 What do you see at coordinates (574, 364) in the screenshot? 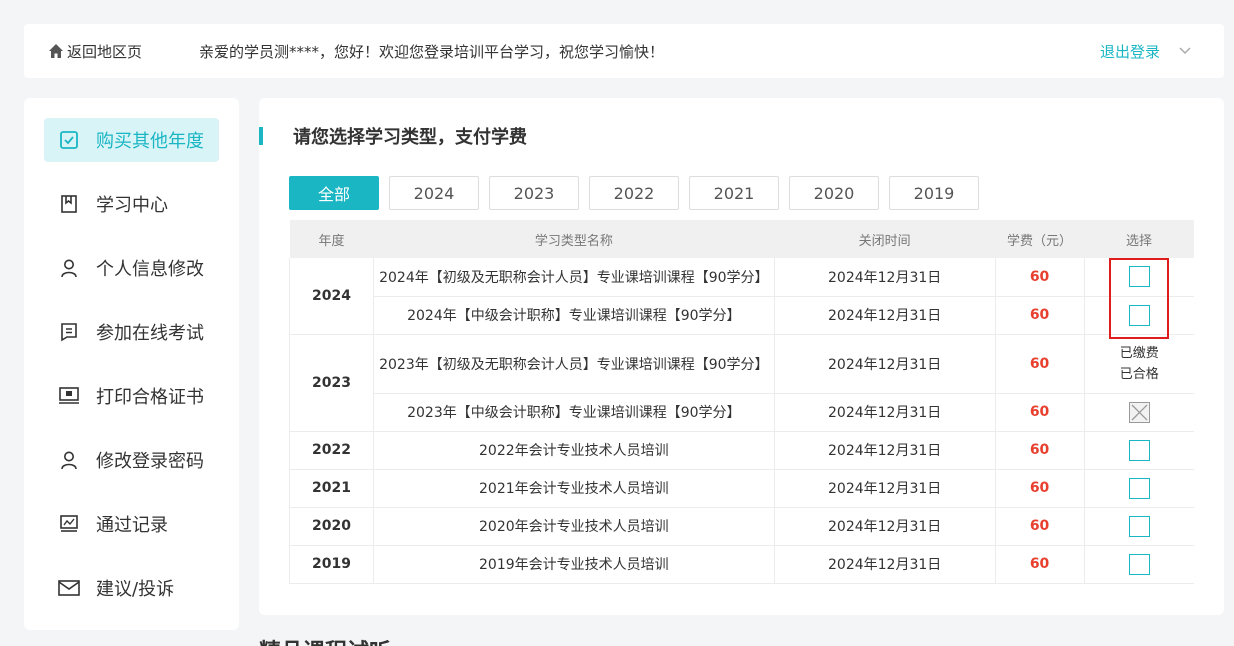
I see `course-name: 2023年【初级及无职称会计人员】专业课培训课程【90学分】` at bounding box center [574, 364].